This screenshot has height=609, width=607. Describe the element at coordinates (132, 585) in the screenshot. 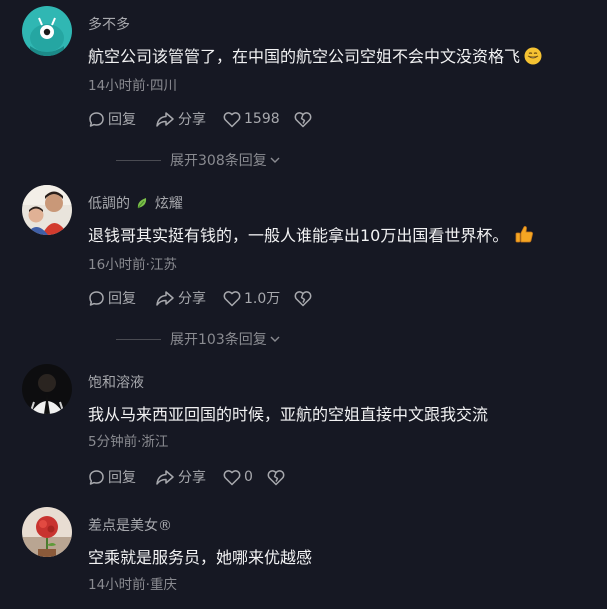

I see `comment-meta: 14小时前·重庆` at that location.